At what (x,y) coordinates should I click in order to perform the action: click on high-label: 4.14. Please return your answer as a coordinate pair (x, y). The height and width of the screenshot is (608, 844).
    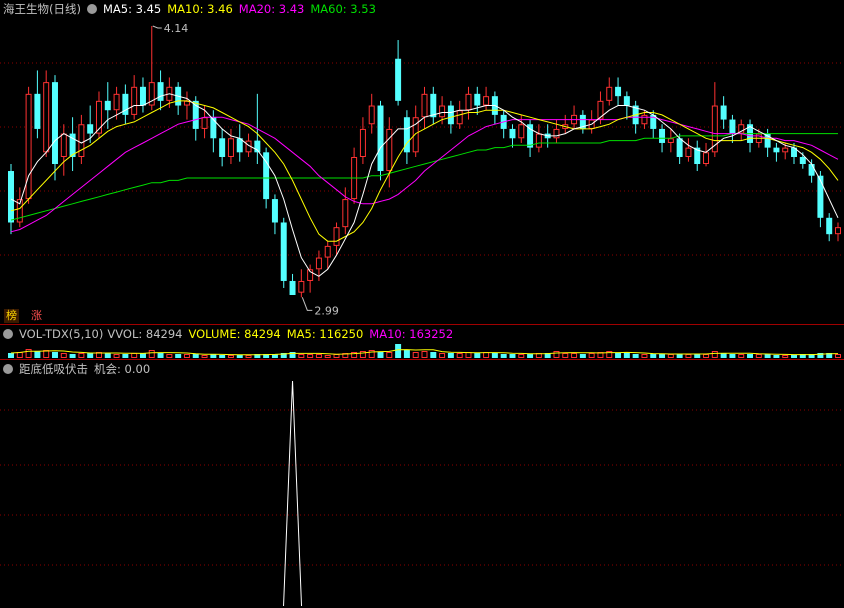
    Looking at the image, I should click on (176, 28).